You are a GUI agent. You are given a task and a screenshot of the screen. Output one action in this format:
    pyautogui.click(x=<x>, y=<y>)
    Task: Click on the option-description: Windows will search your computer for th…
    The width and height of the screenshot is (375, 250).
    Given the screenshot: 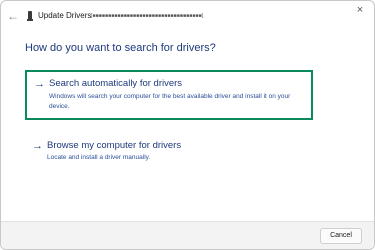 What is the action you would take?
    pyautogui.click(x=170, y=101)
    